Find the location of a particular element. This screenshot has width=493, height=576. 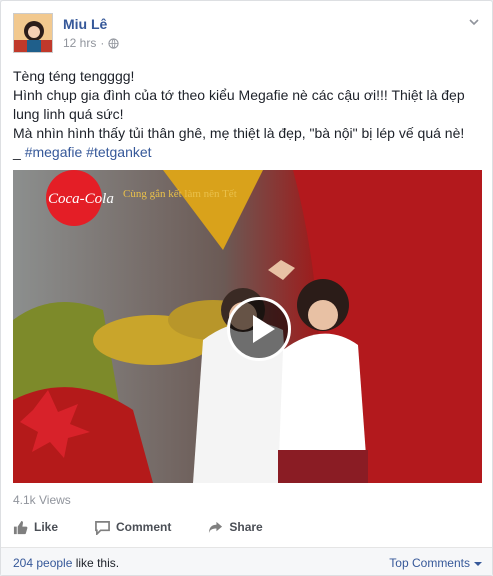

hashtag-prefix: _ is located at coordinates (19, 152).